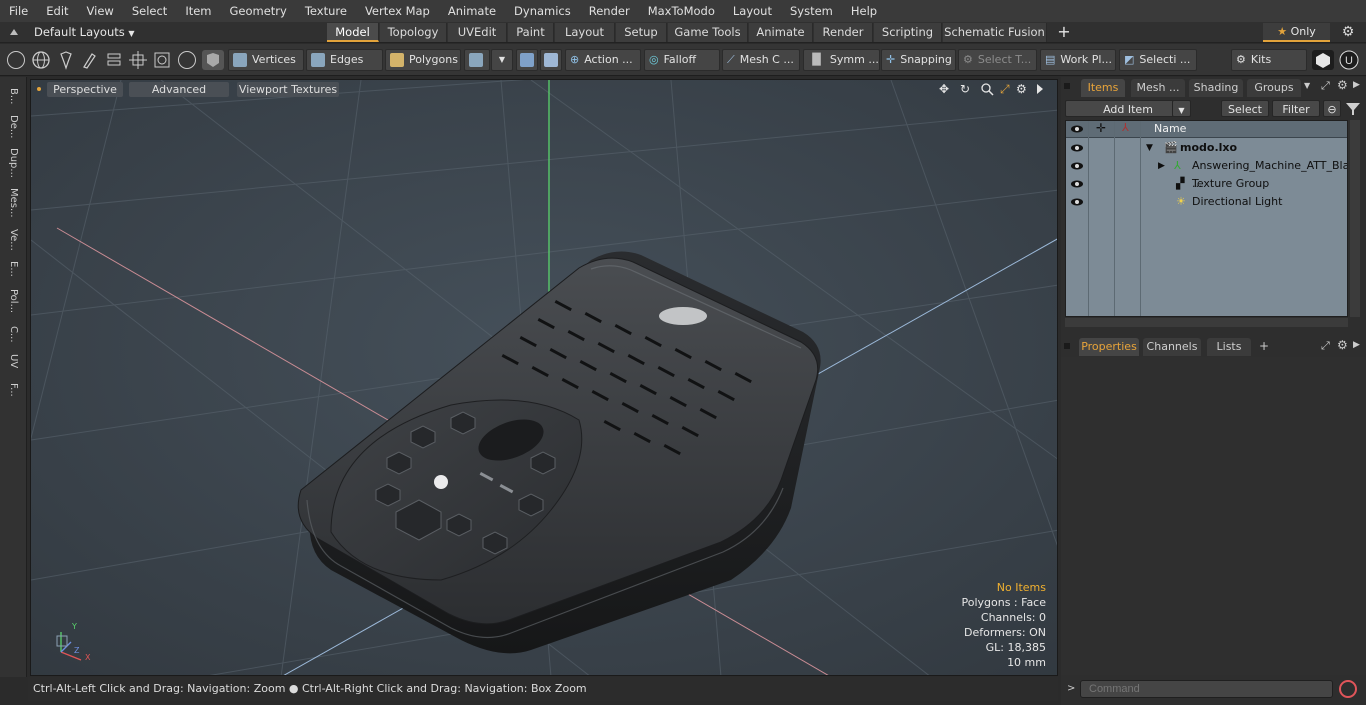  What do you see at coordinates (1355, 218) in the screenshot?
I see `tree-scrollbar` at bounding box center [1355, 218].